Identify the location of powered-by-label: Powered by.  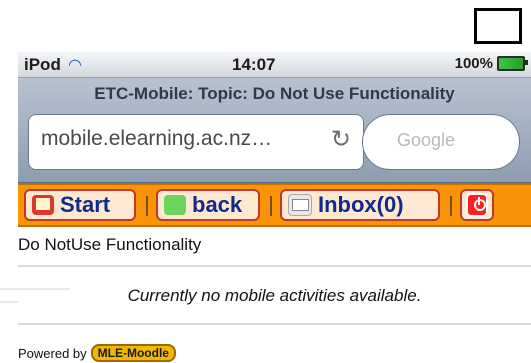
(52, 353).